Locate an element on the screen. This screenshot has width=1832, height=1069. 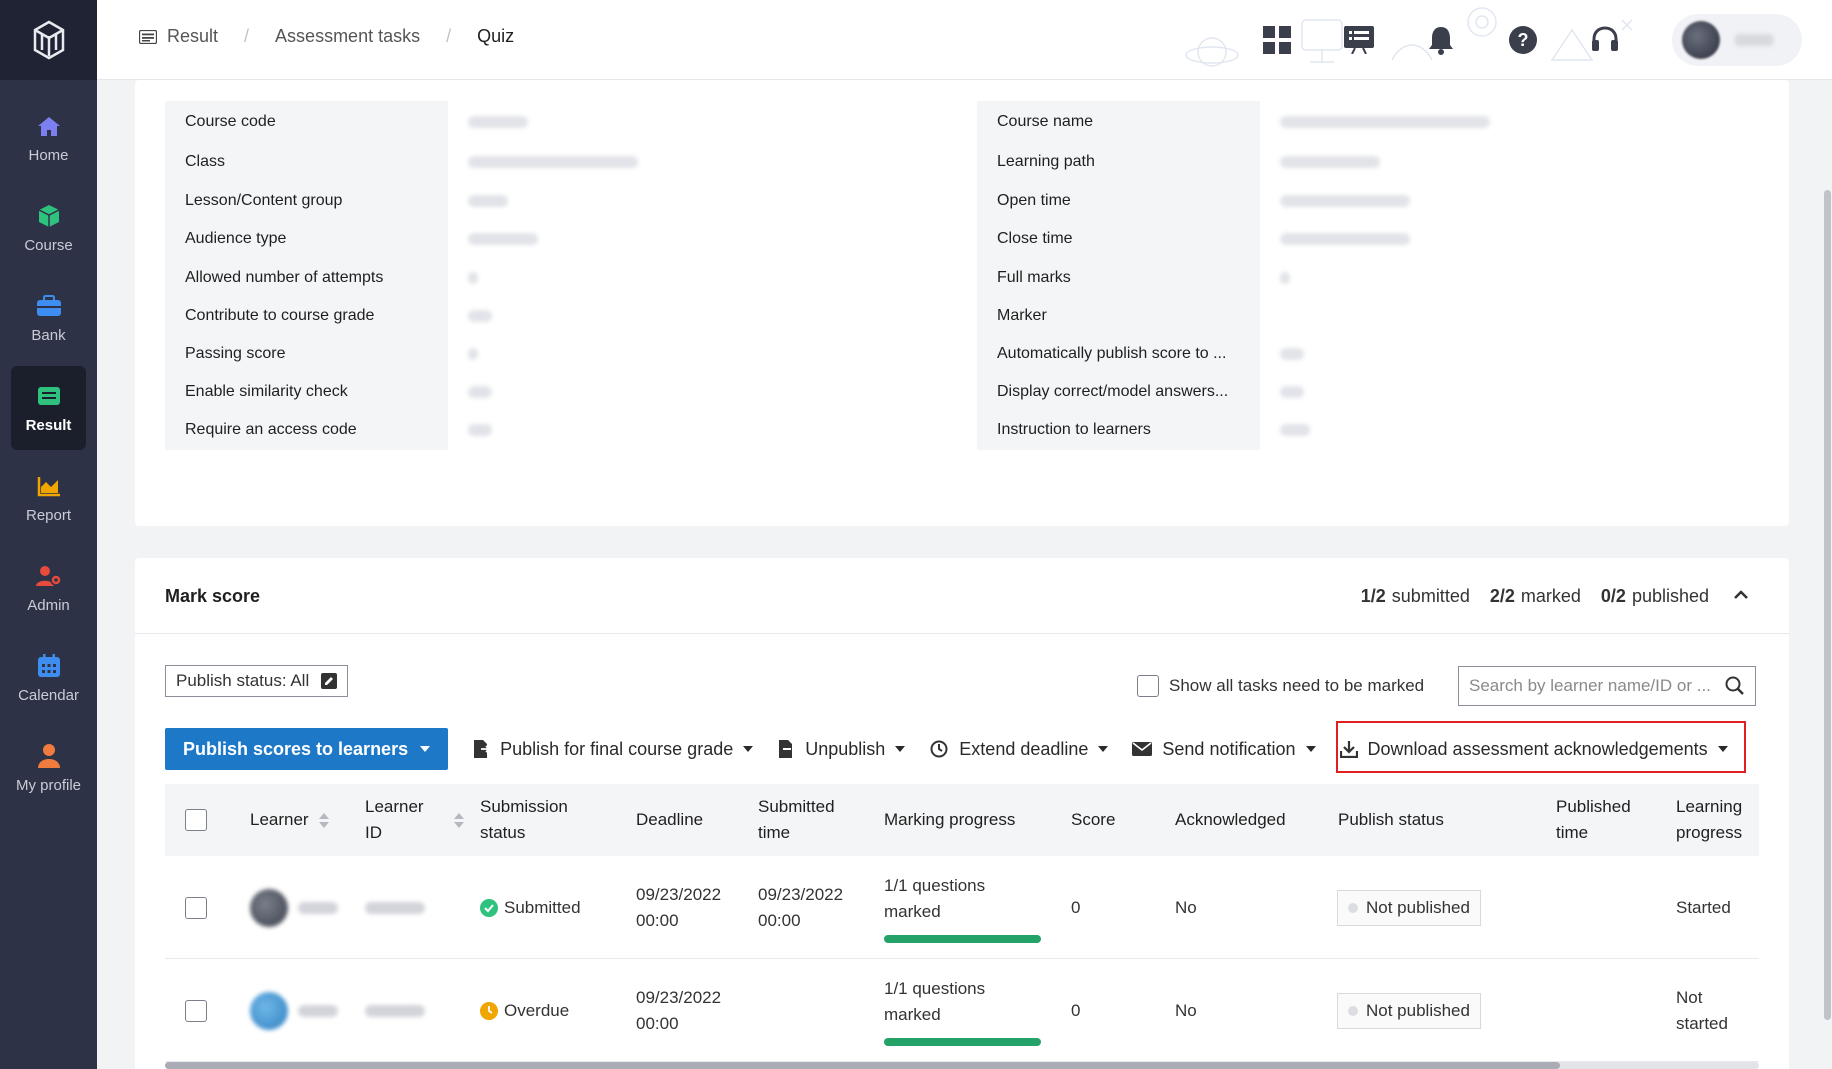
briefcase-icon is located at coordinates (49, 306).